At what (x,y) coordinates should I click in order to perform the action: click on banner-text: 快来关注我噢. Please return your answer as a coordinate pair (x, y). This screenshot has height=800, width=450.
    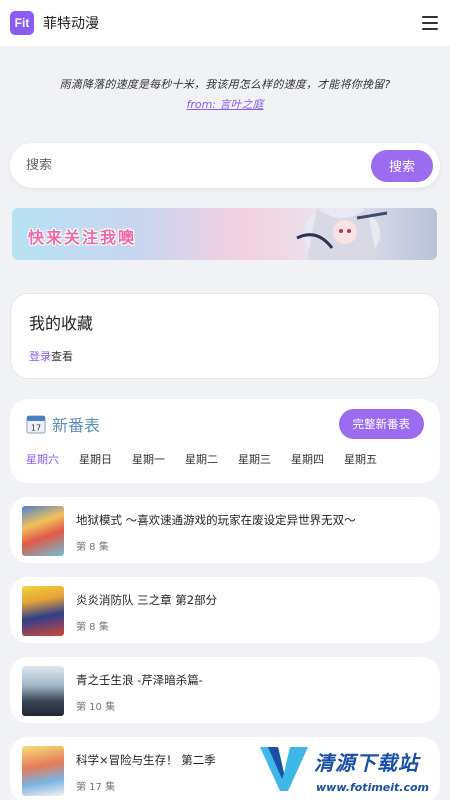
    Looking at the image, I should click on (82, 237).